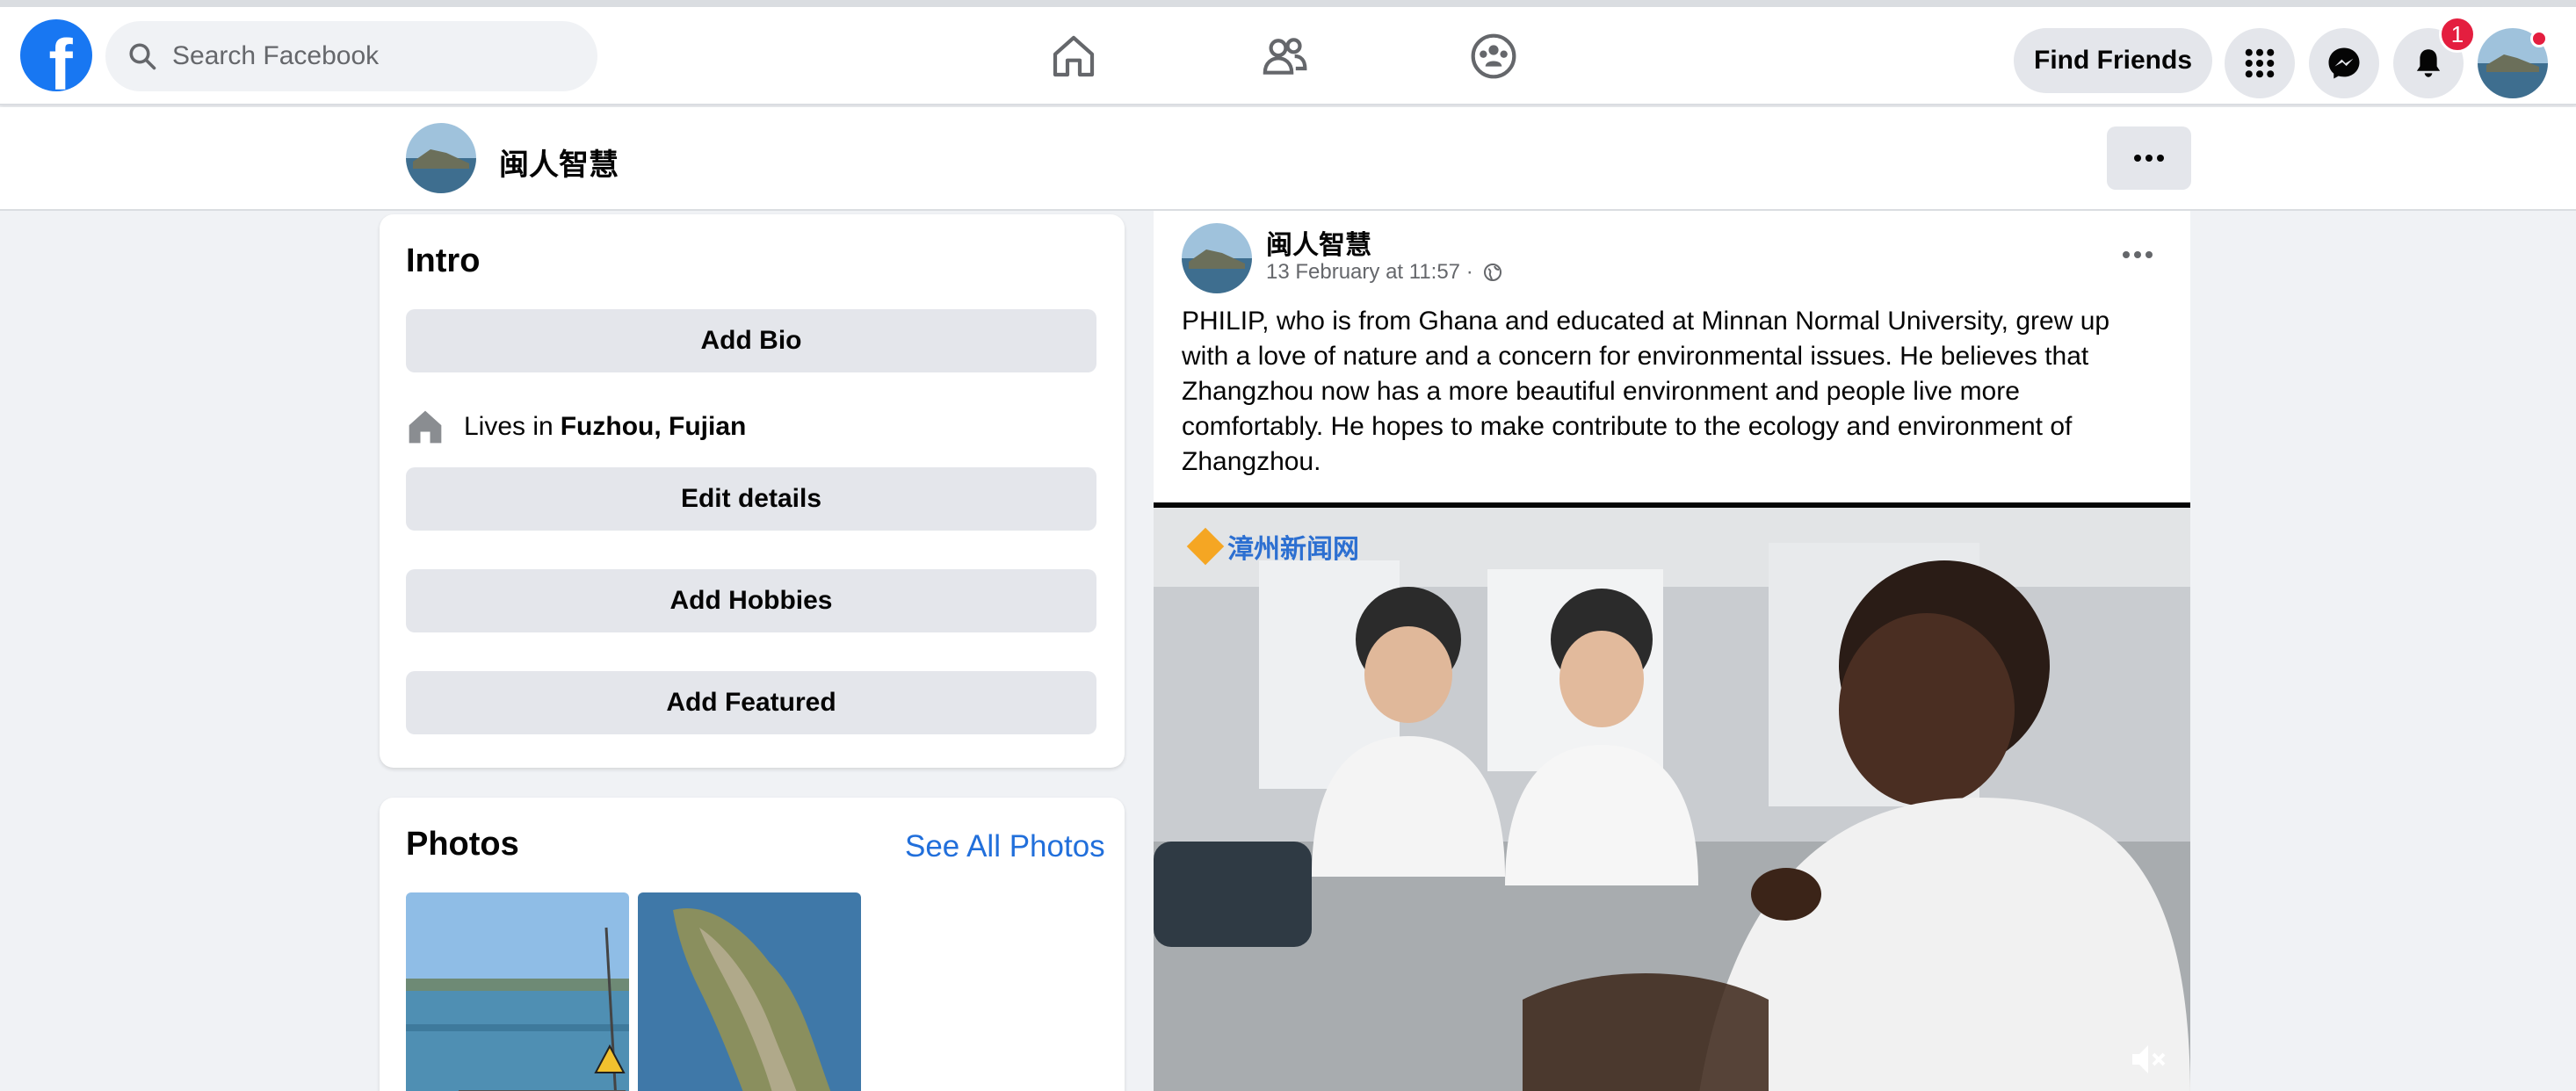 The width and height of the screenshot is (2576, 1091). Describe the element at coordinates (1005, 847) in the screenshot. I see `see-all-photos-link: See All Photos` at that location.